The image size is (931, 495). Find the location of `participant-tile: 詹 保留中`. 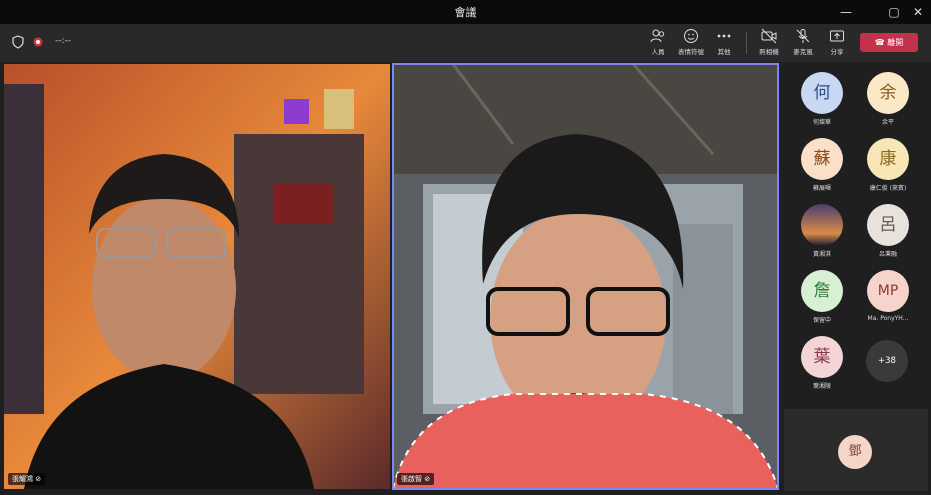

participant-tile: 詹 保留中 is located at coordinates (822, 302).